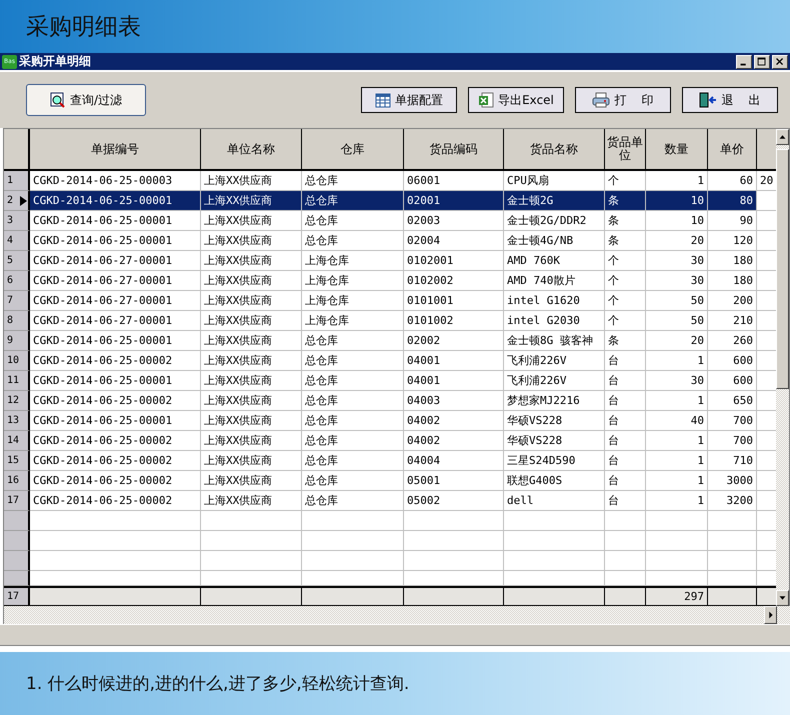 Image resolution: width=790 pixels, height=715 pixels. What do you see at coordinates (17, 501) in the screenshot?
I see `row-header: 17` at bounding box center [17, 501].